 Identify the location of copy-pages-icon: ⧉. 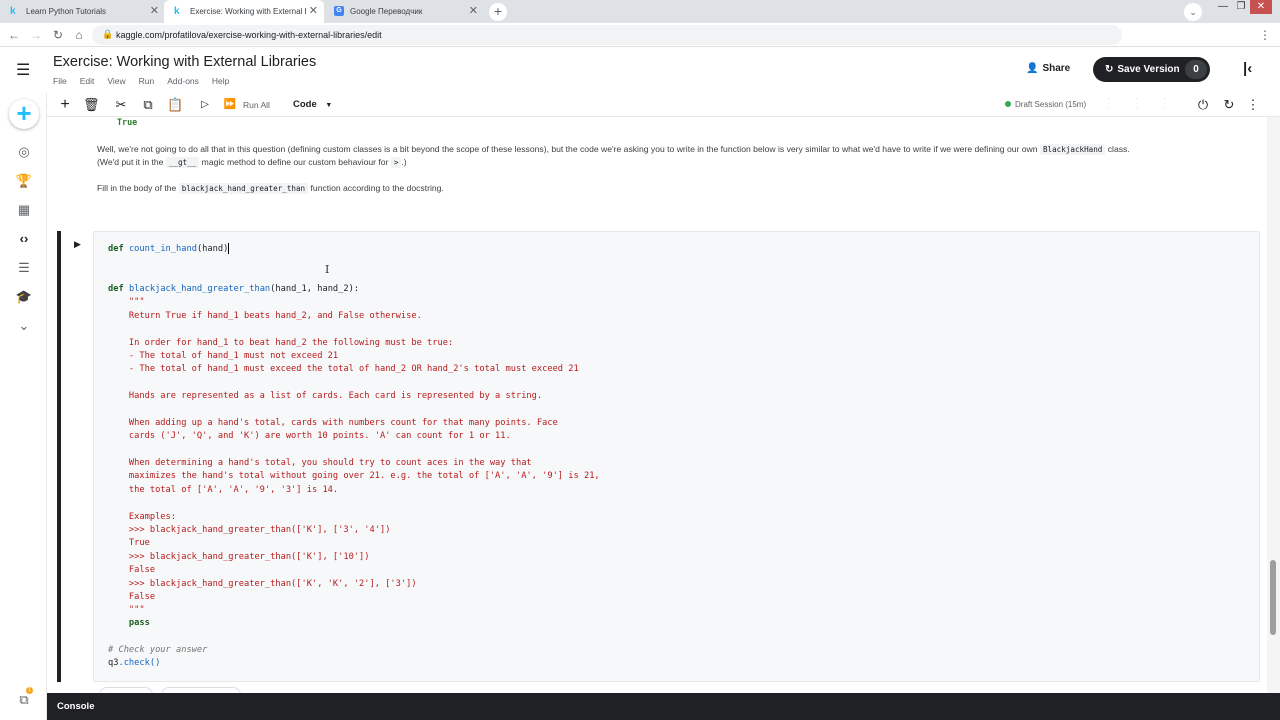
(24, 700).